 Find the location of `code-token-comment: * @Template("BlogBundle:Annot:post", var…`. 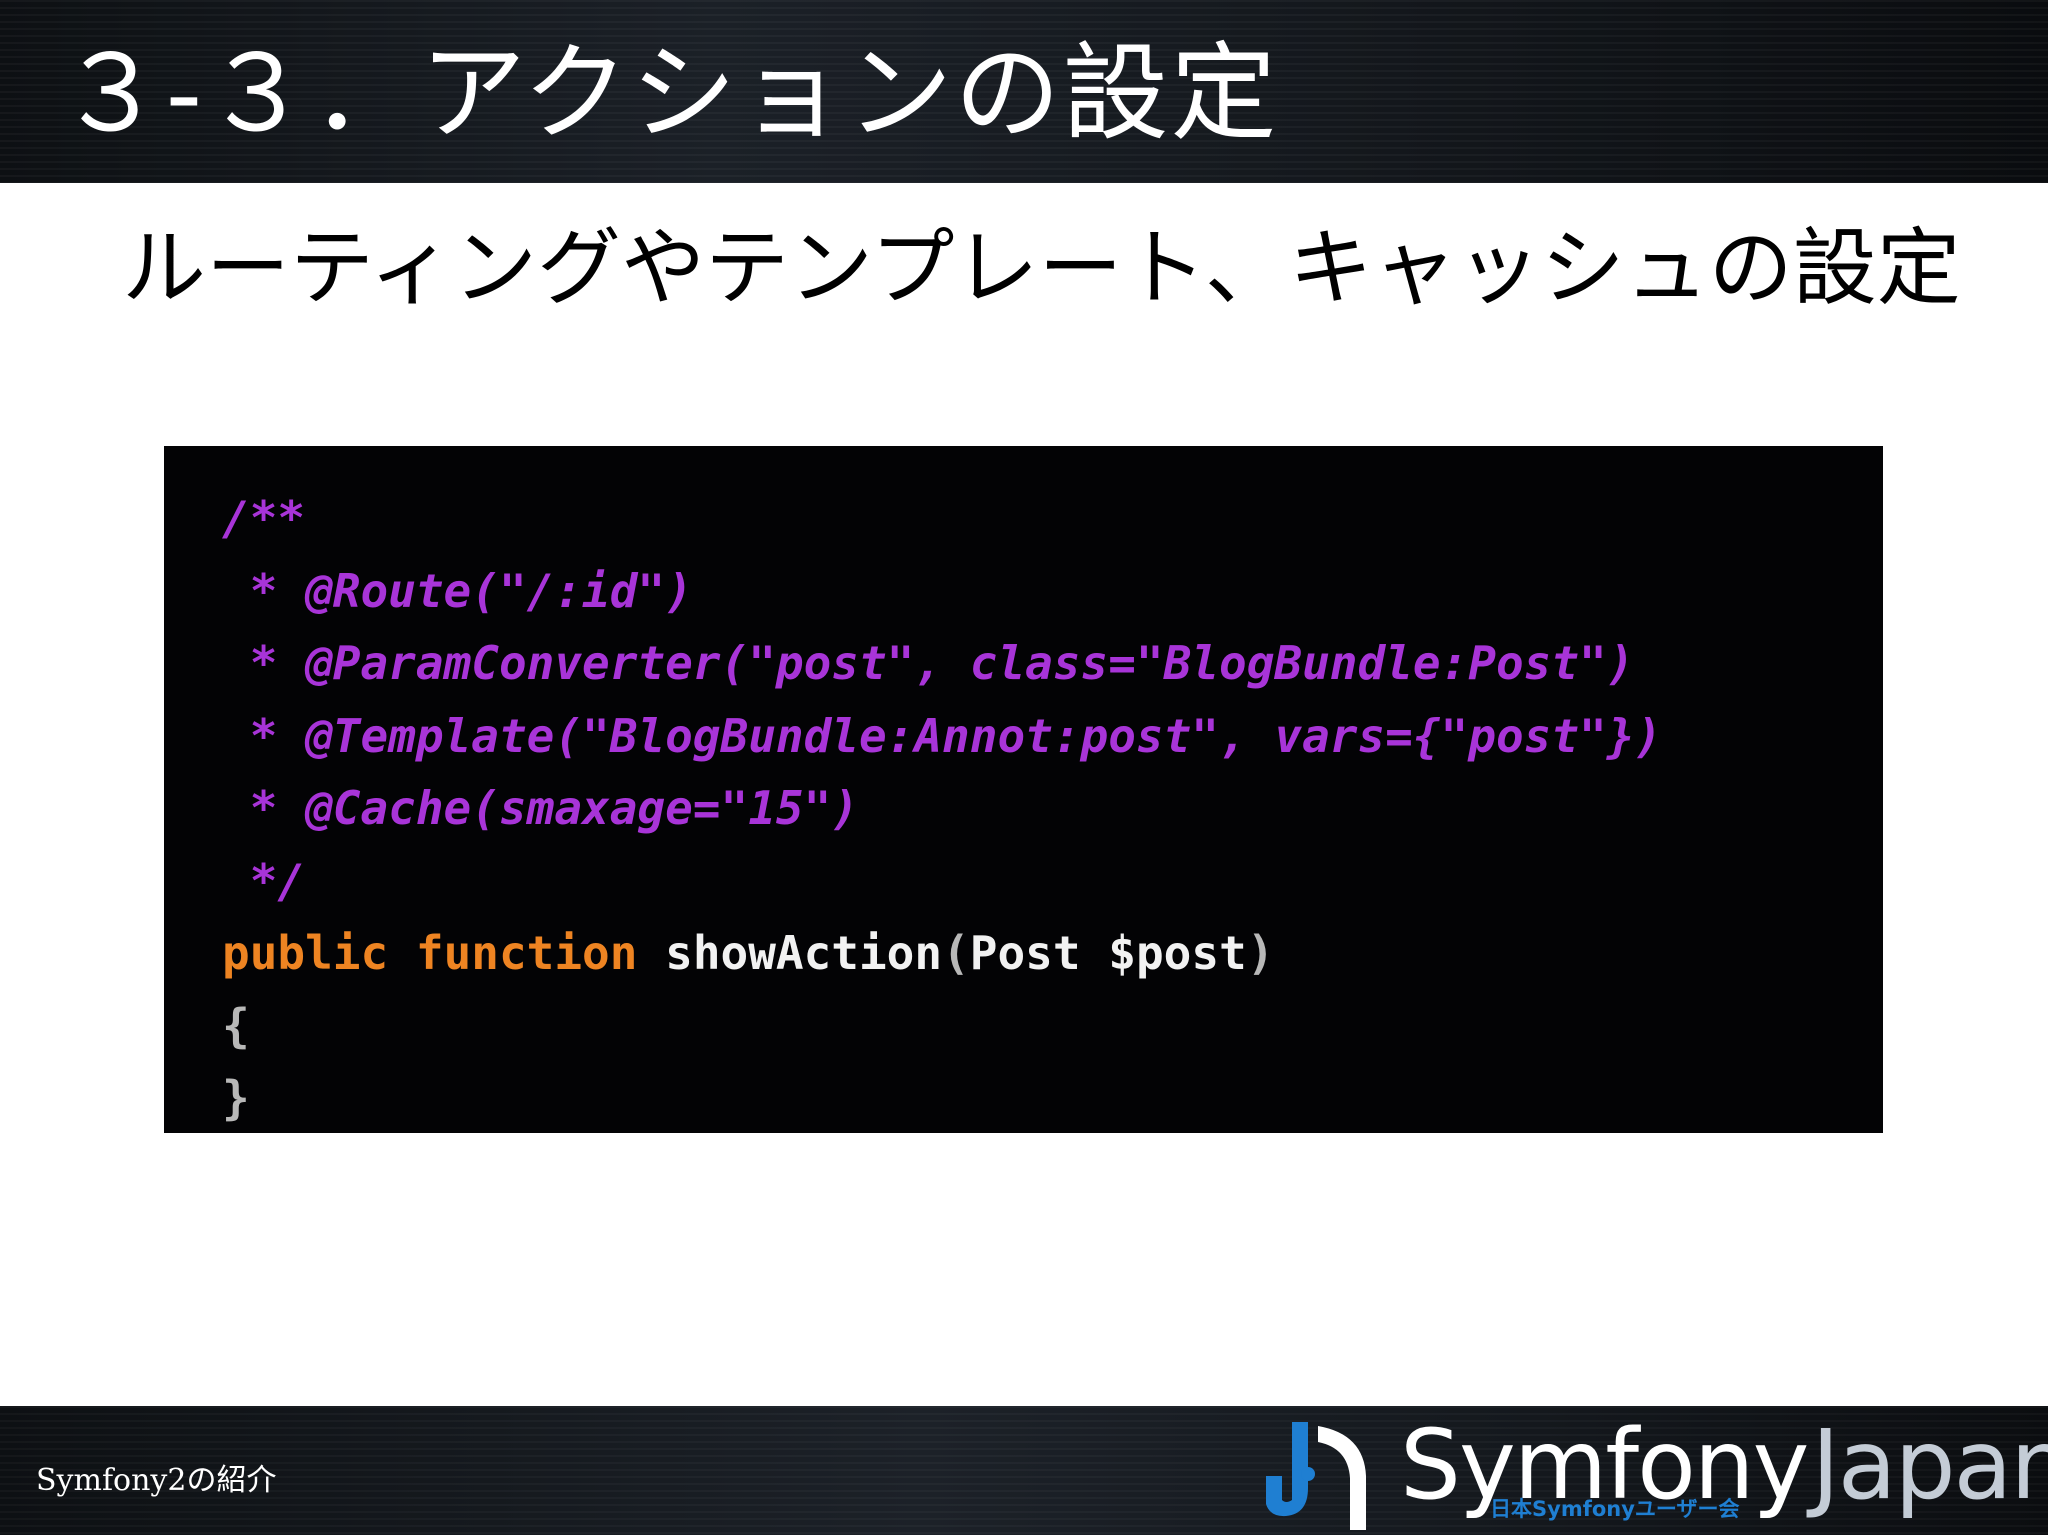

code-token-comment: * @Template("BlogBundle:Annot:post", var… is located at coordinates (942, 735).